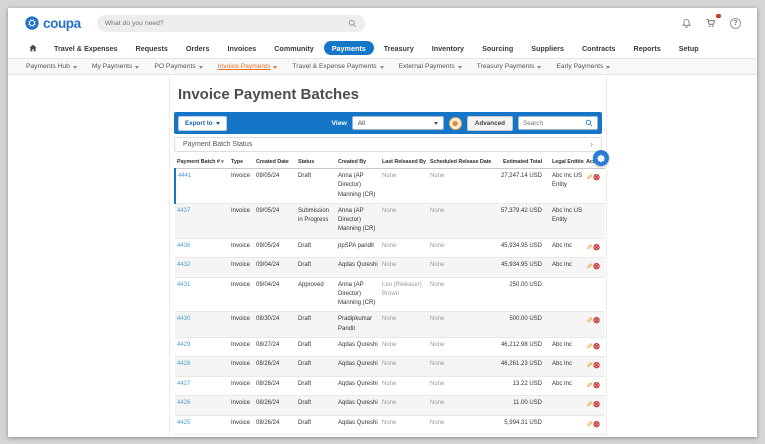 Image resolution: width=765 pixels, height=444 pixels. I want to click on cell-legal-entities: Abc Inc, so click(567, 386).